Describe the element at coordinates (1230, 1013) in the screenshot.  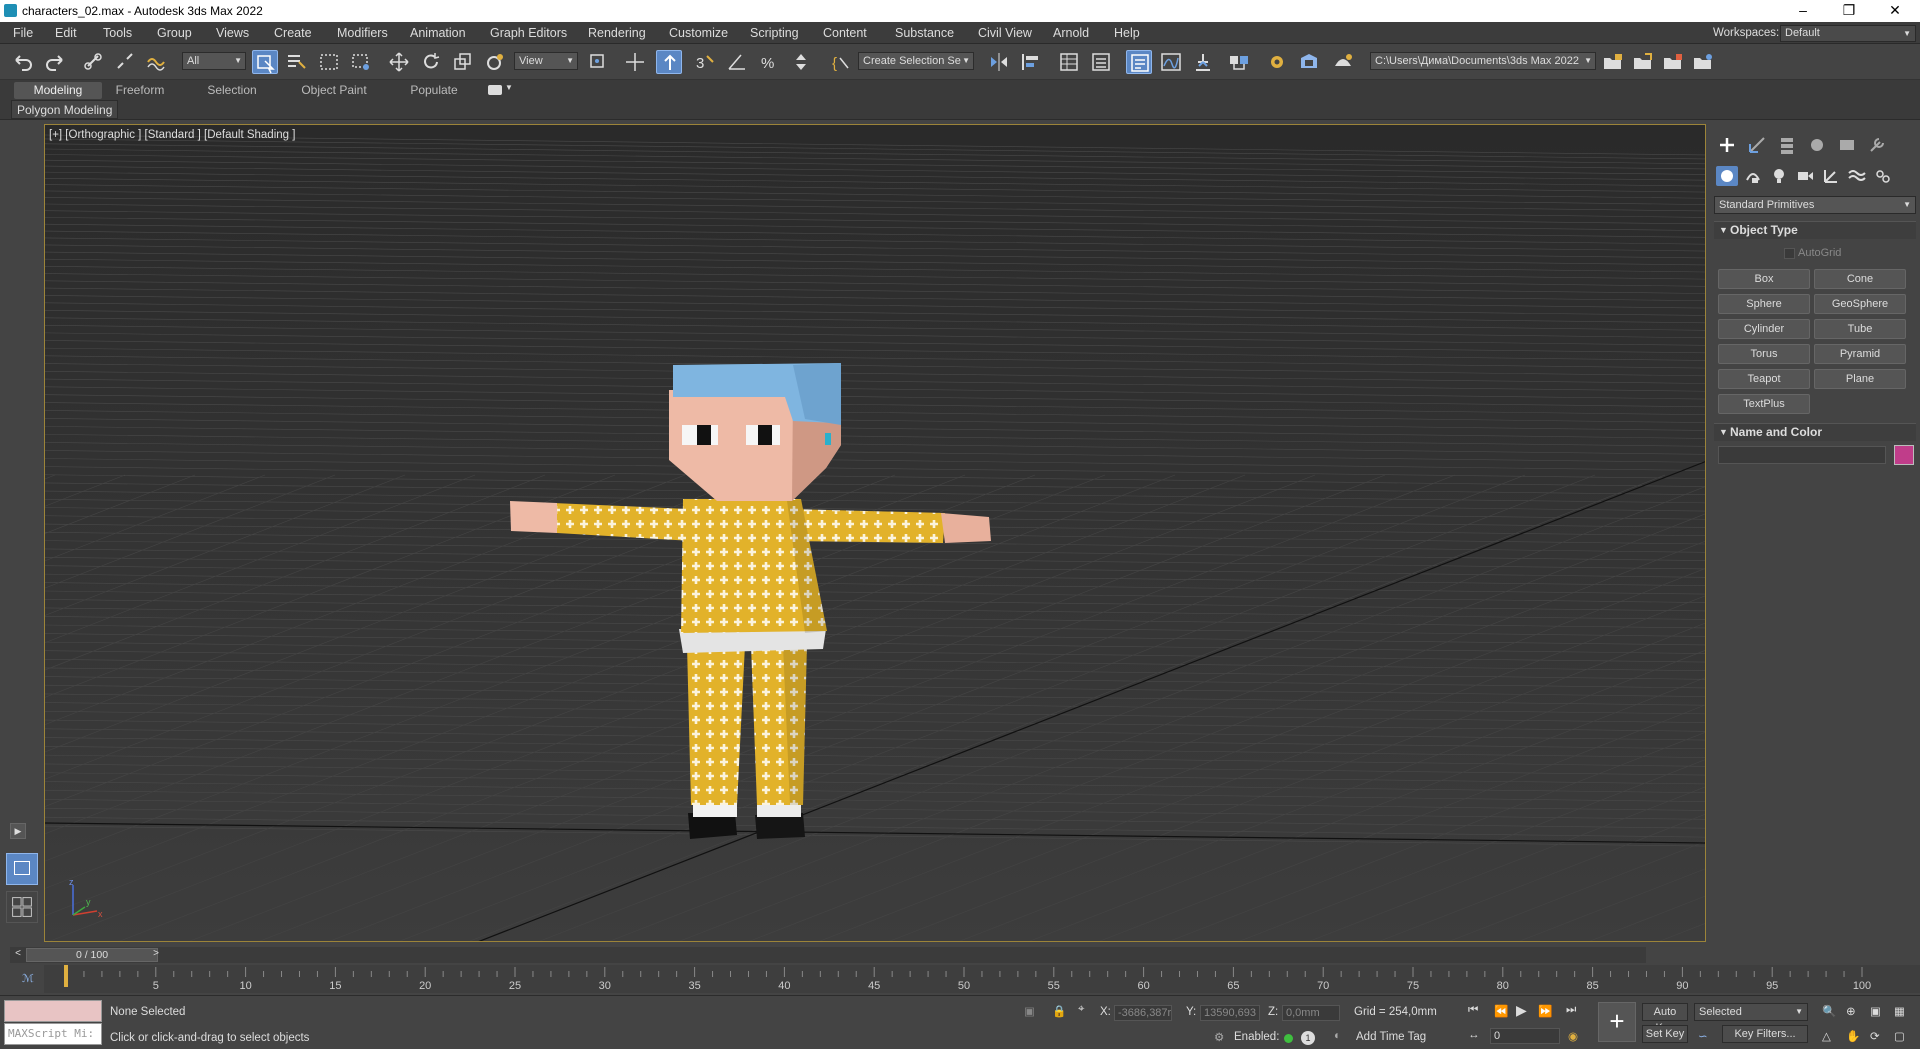
I see `y-coord-field: 13590,693` at that location.